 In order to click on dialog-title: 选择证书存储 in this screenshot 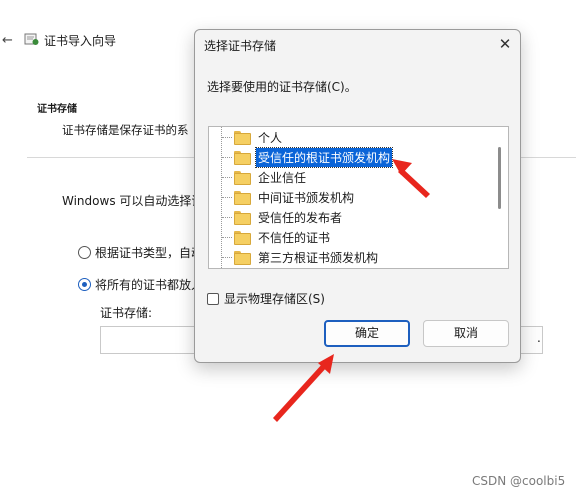, I will do `click(240, 46)`.